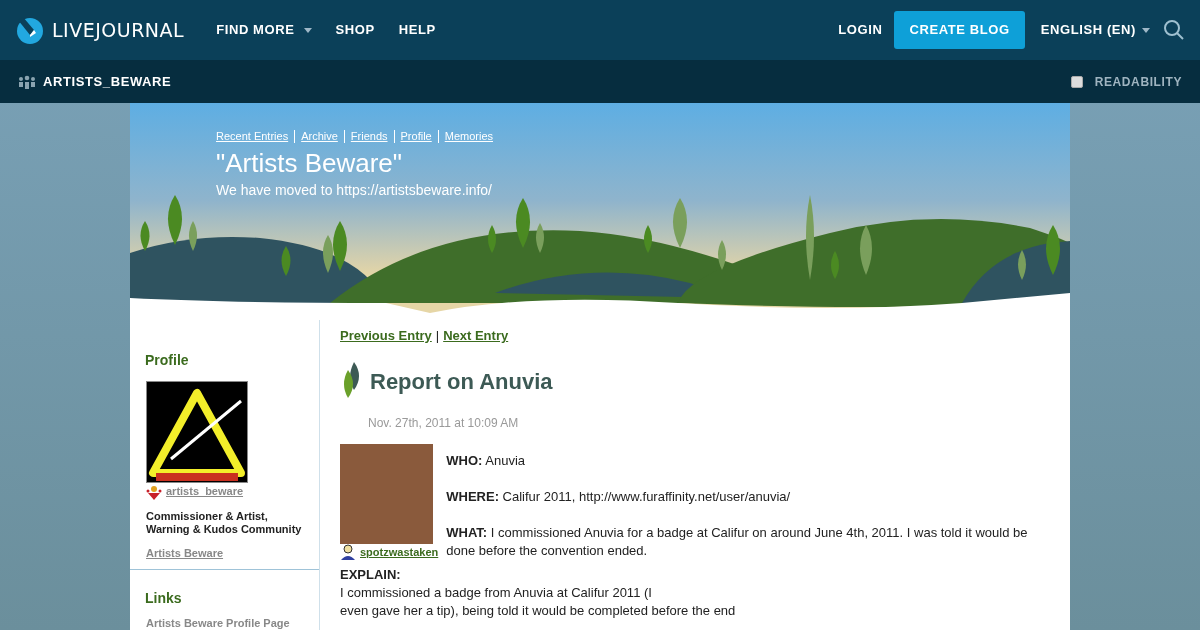  Describe the element at coordinates (118, 30) in the screenshot. I see `logo-text: LIVEJOURNAL` at that location.